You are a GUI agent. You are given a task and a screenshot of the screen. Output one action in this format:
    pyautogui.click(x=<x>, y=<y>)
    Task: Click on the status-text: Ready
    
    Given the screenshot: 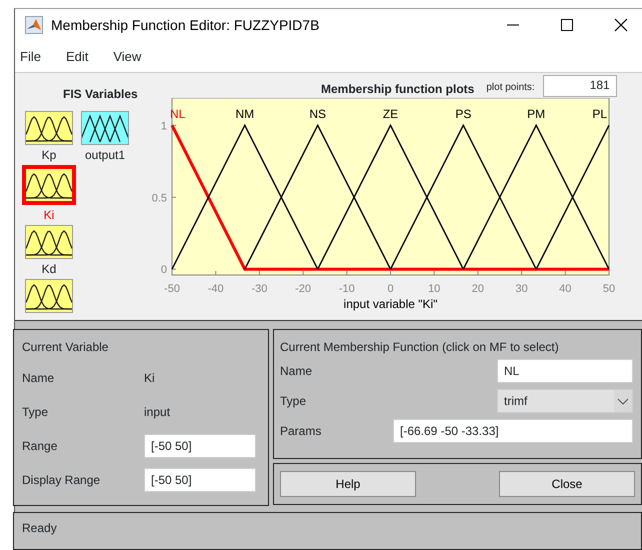 What is the action you would take?
    pyautogui.click(x=39, y=528)
    